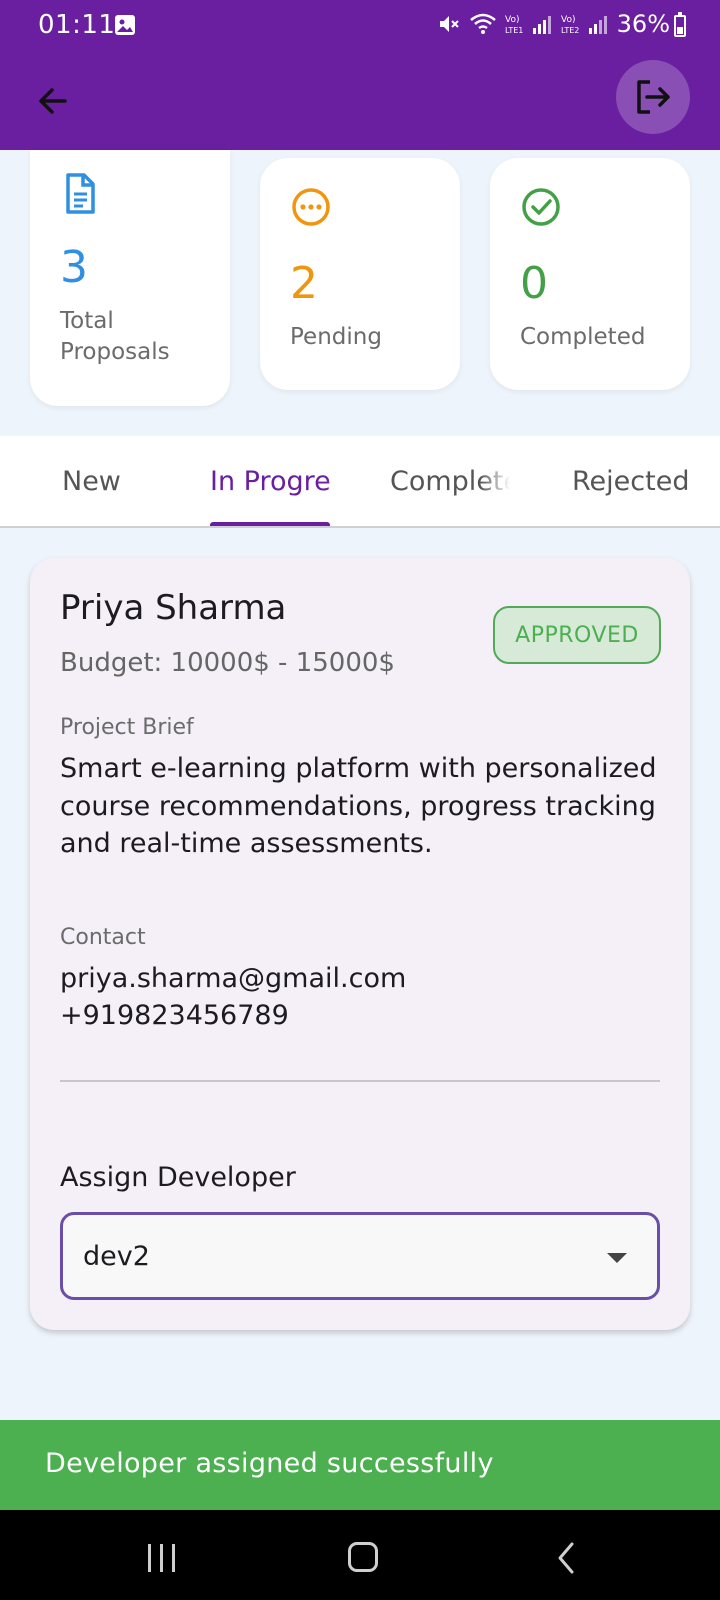  What do you see at coordinates (130, 278) in the screenshot?
I see `stat-card-total-proposals: 3 Total Proposals` at bounding box center [130, 278].